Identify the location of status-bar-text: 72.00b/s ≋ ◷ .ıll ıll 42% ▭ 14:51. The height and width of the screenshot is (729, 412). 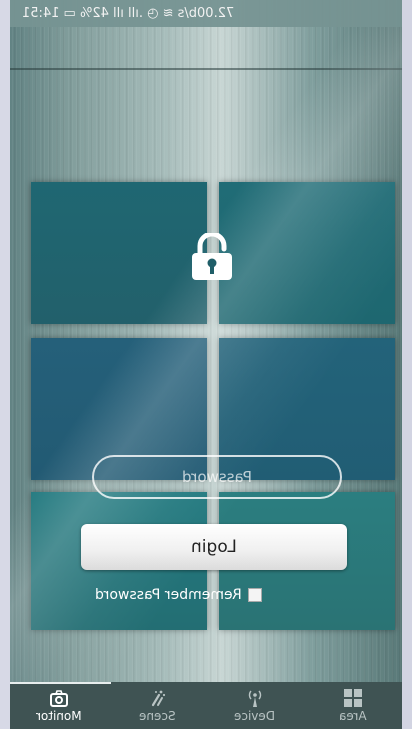
(128, 13).